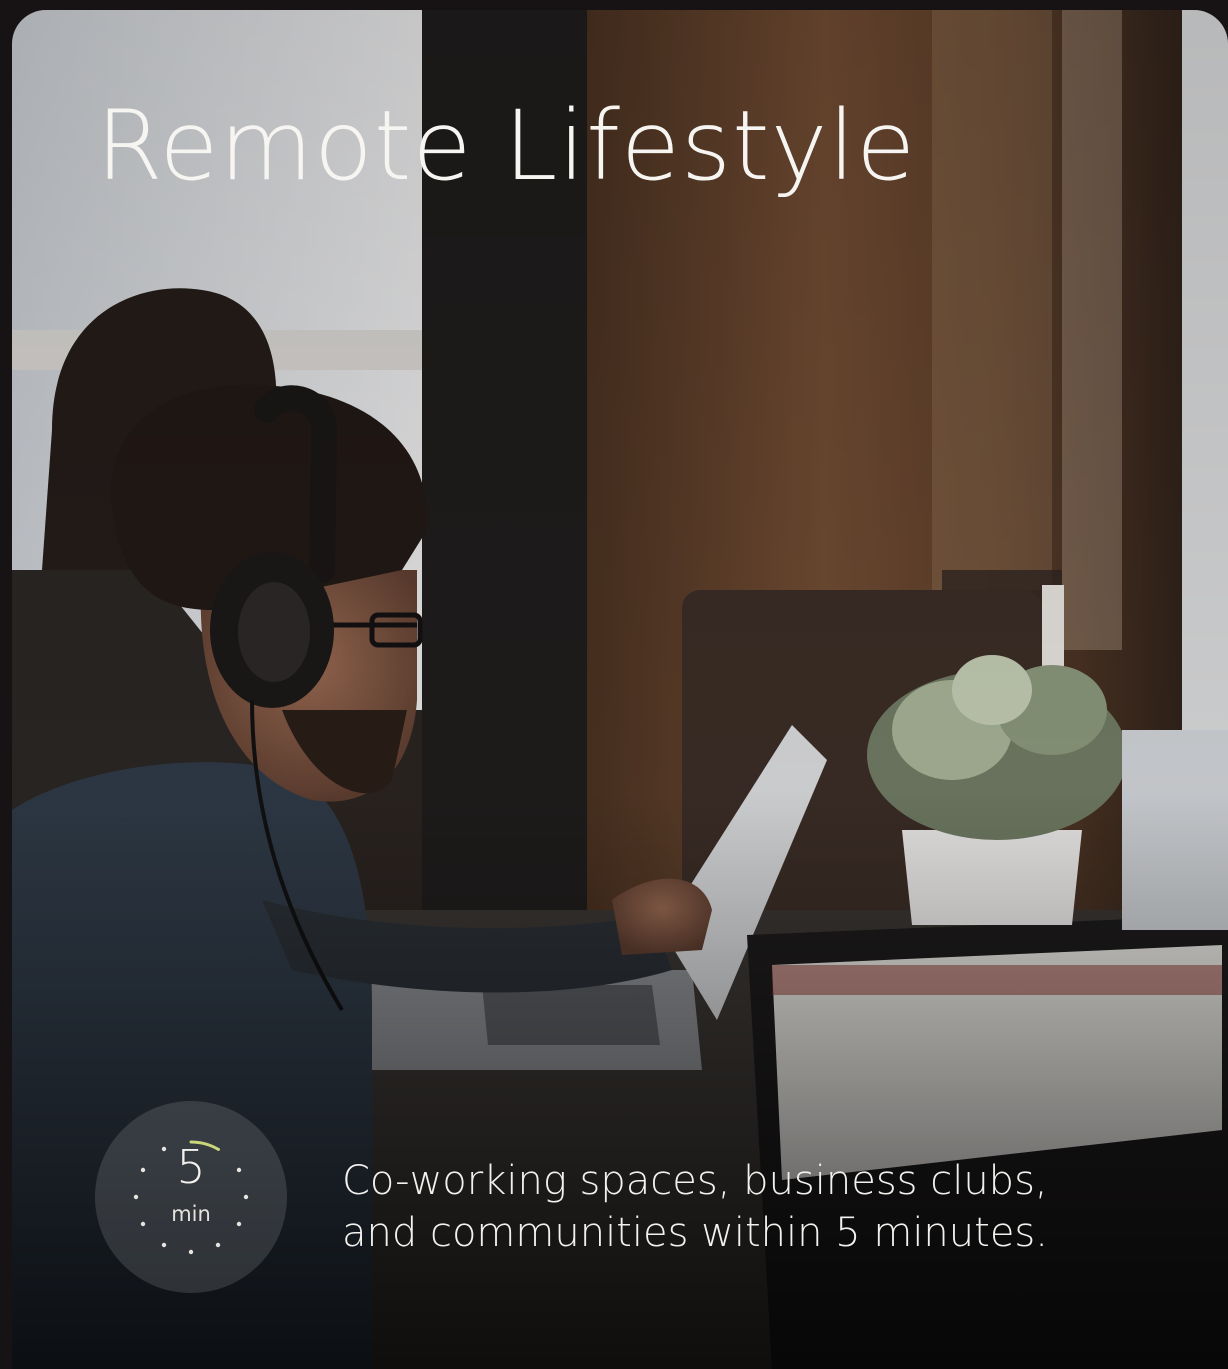  Describe the element at coordinates (695, 1181) in the screenshot. I see `description-line-1: Co-working spaces, business clubs,` at that location.